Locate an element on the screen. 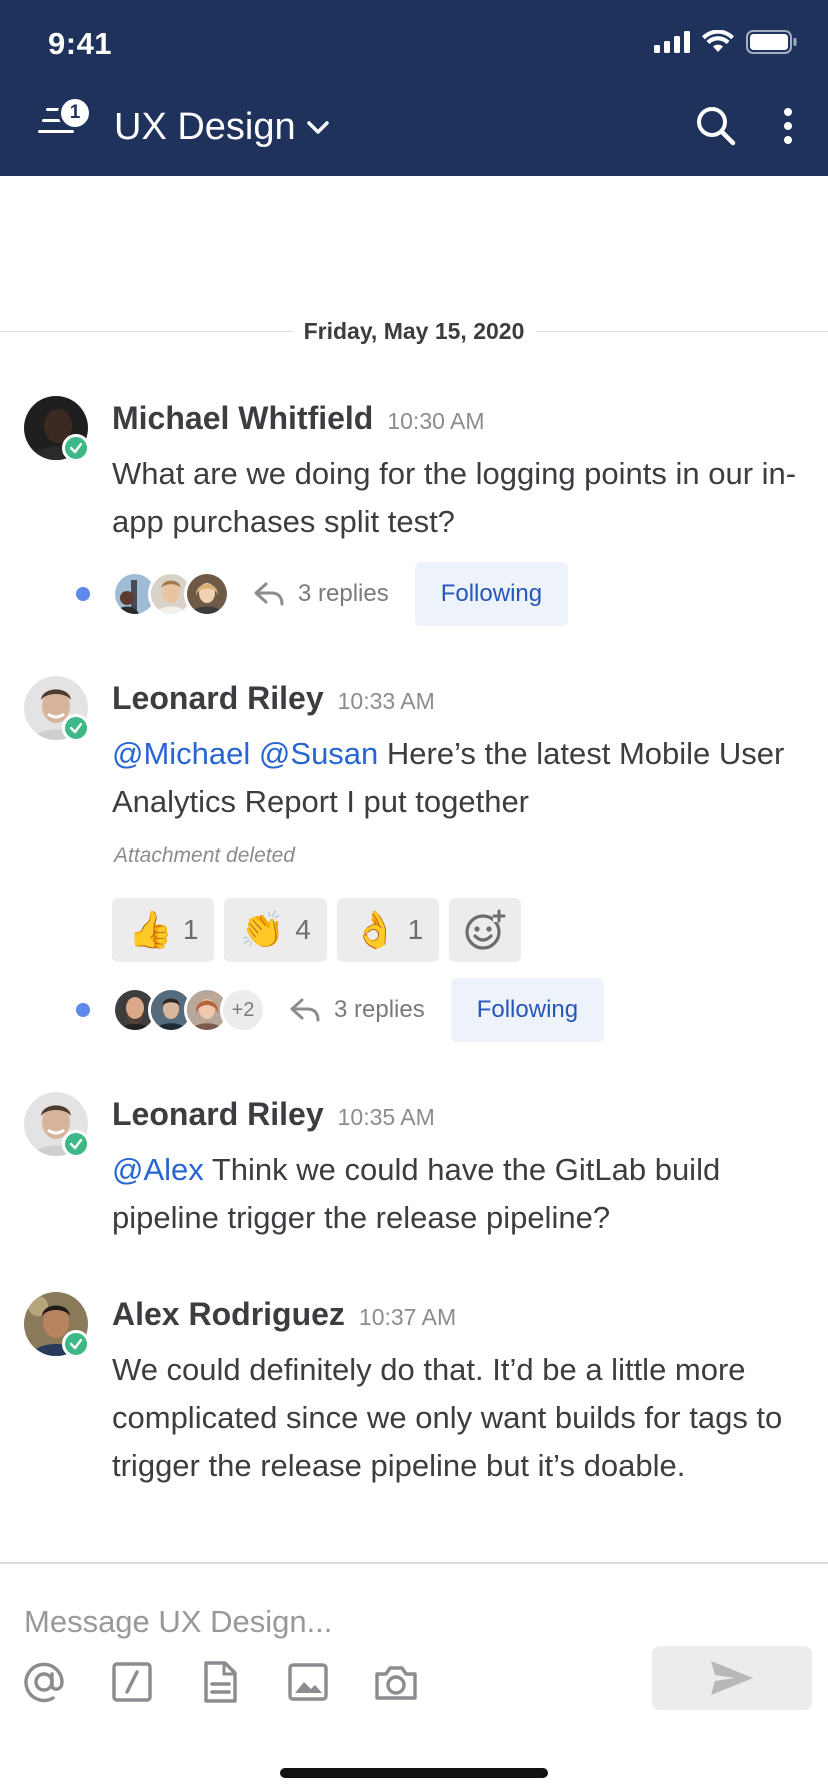 The image size is (828, 1792). send-icon is located at coordinates (732, 1678).